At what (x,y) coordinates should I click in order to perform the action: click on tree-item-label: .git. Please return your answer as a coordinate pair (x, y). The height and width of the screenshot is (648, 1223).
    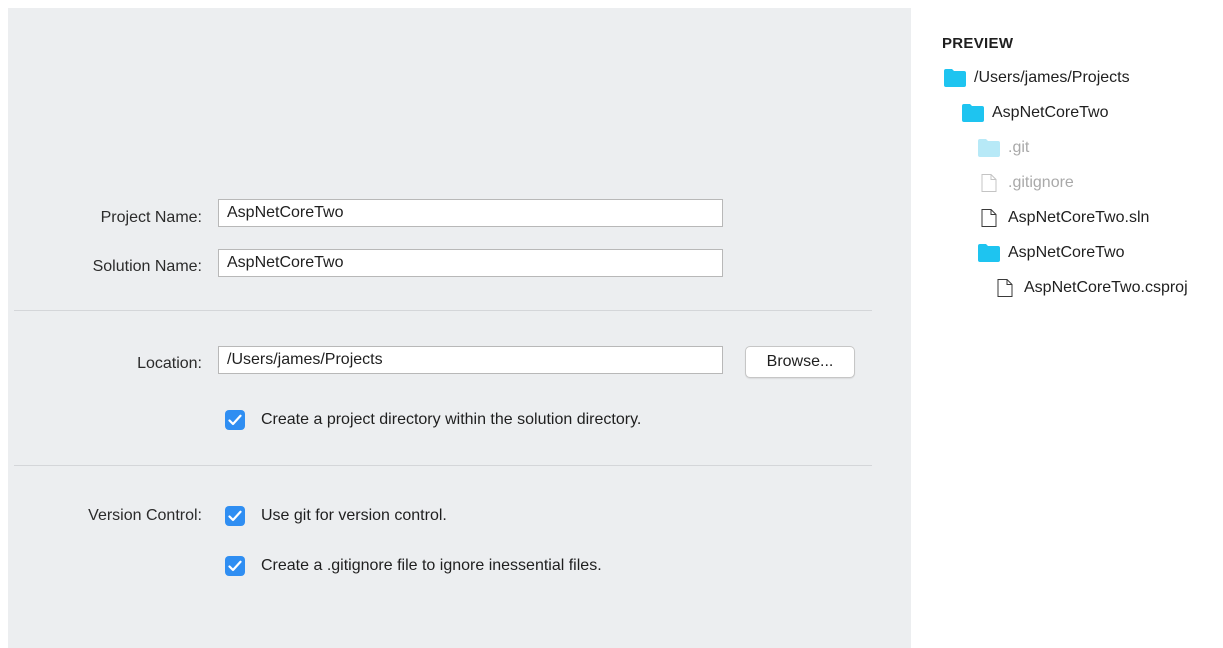
    Looking at the image, I should click on (1019, 147).